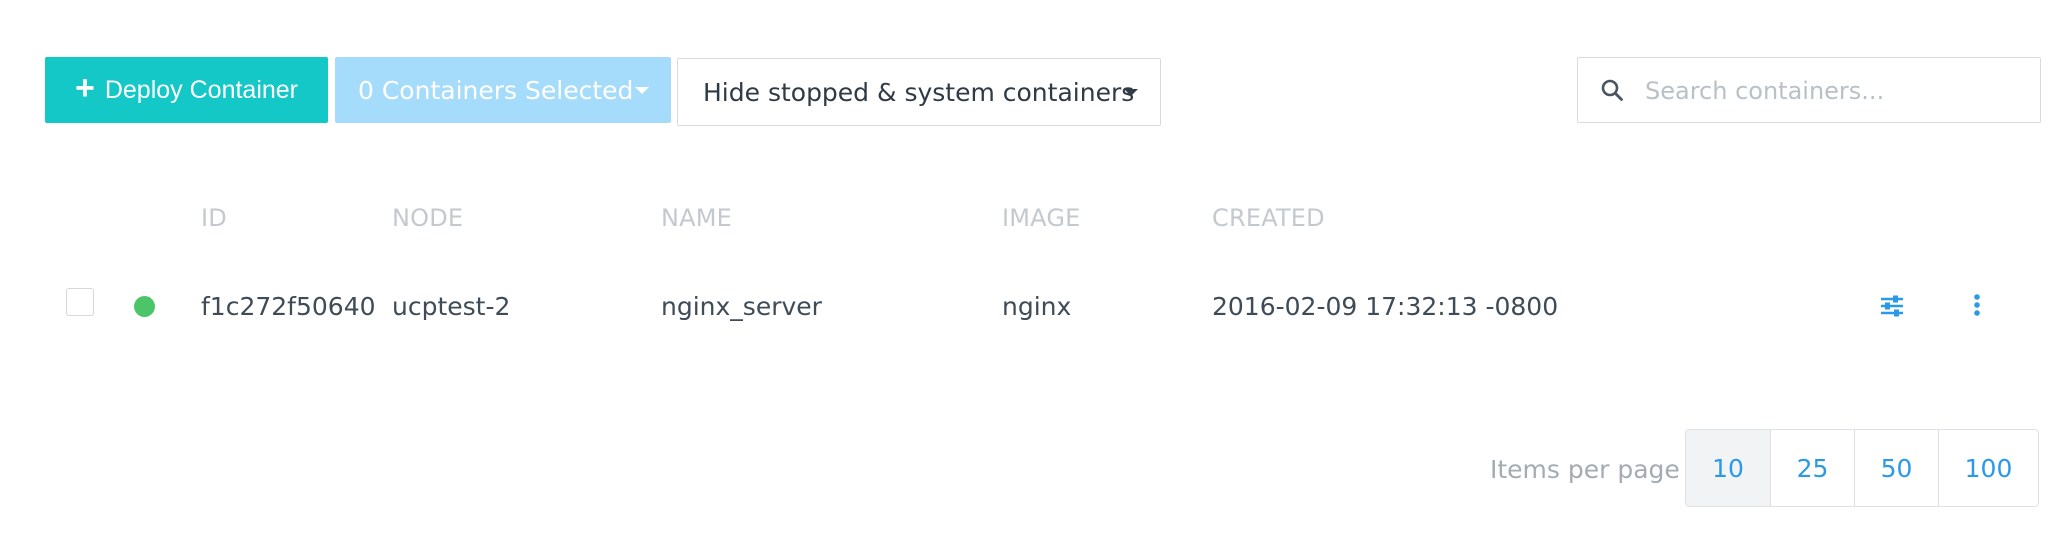 The height and width of the screenshot is (550, 2072). Describe the element at coordinates (1585, 469) in the screenshot. I see `items-per-page-label: Items per page` at that location.